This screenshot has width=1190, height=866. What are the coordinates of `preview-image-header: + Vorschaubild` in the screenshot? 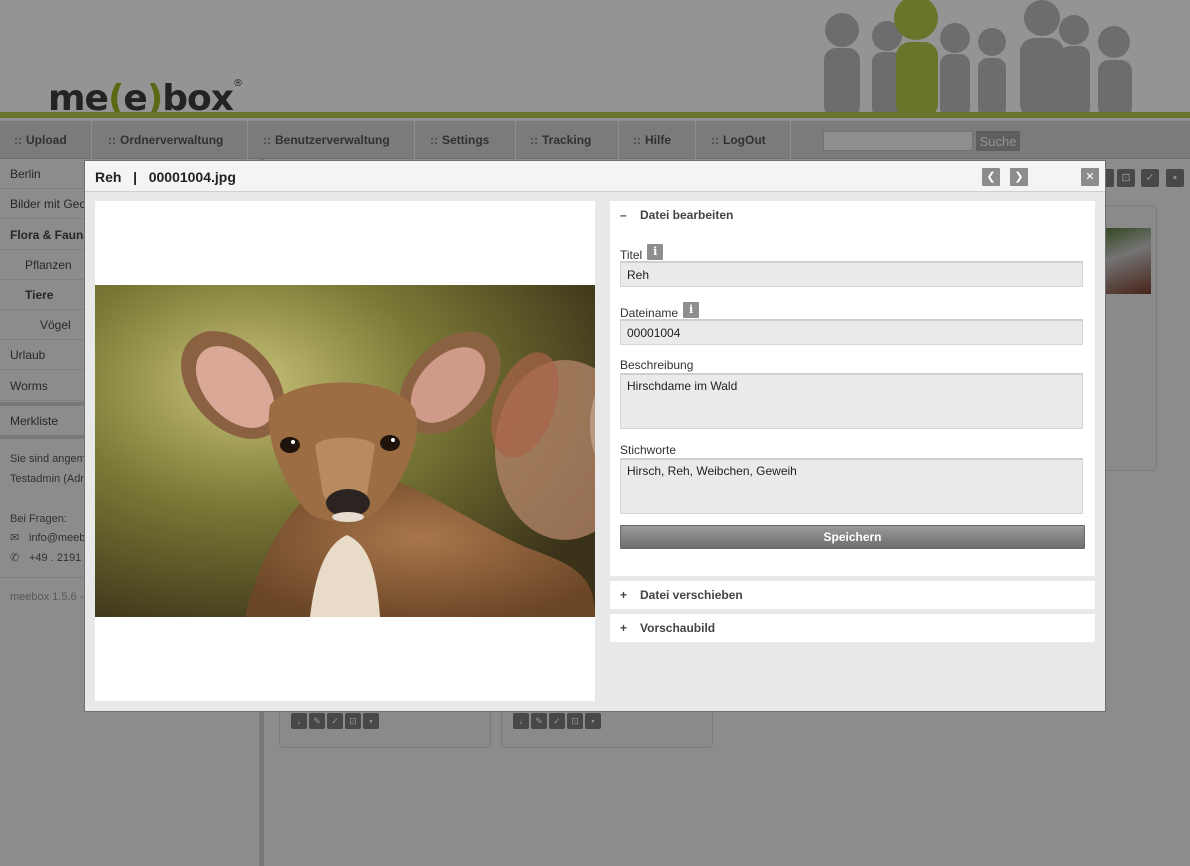 It's located at (852, 628).